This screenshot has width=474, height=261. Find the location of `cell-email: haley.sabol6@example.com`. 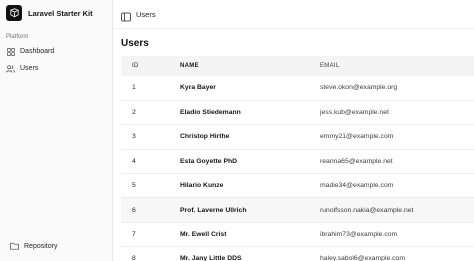

cell-email: haley.sabol6@example.com is located at coordinates (362, 258).